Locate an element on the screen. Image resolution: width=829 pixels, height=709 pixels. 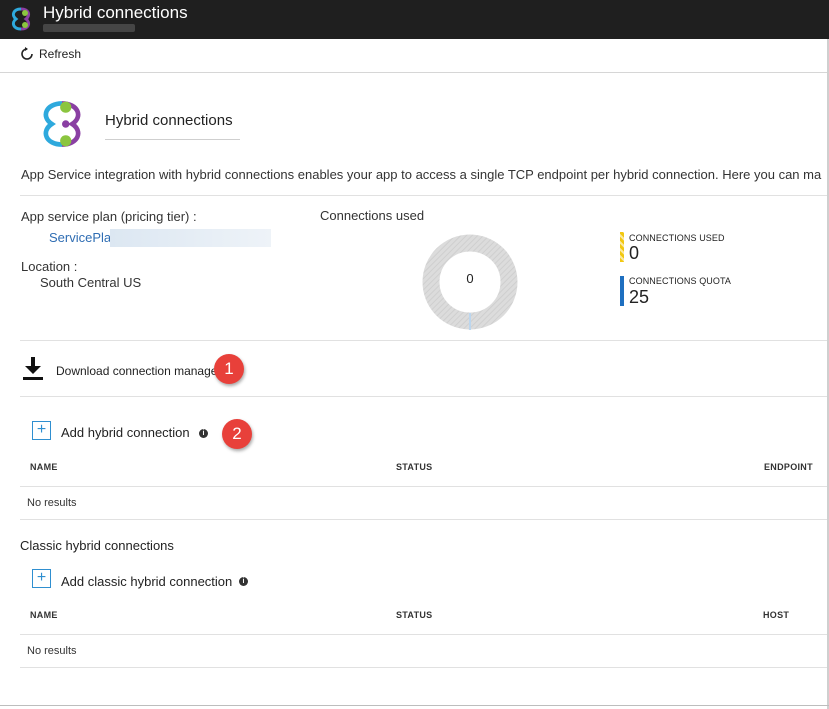
hybrid-empty-text: No results is located at coordinates (52, 503).